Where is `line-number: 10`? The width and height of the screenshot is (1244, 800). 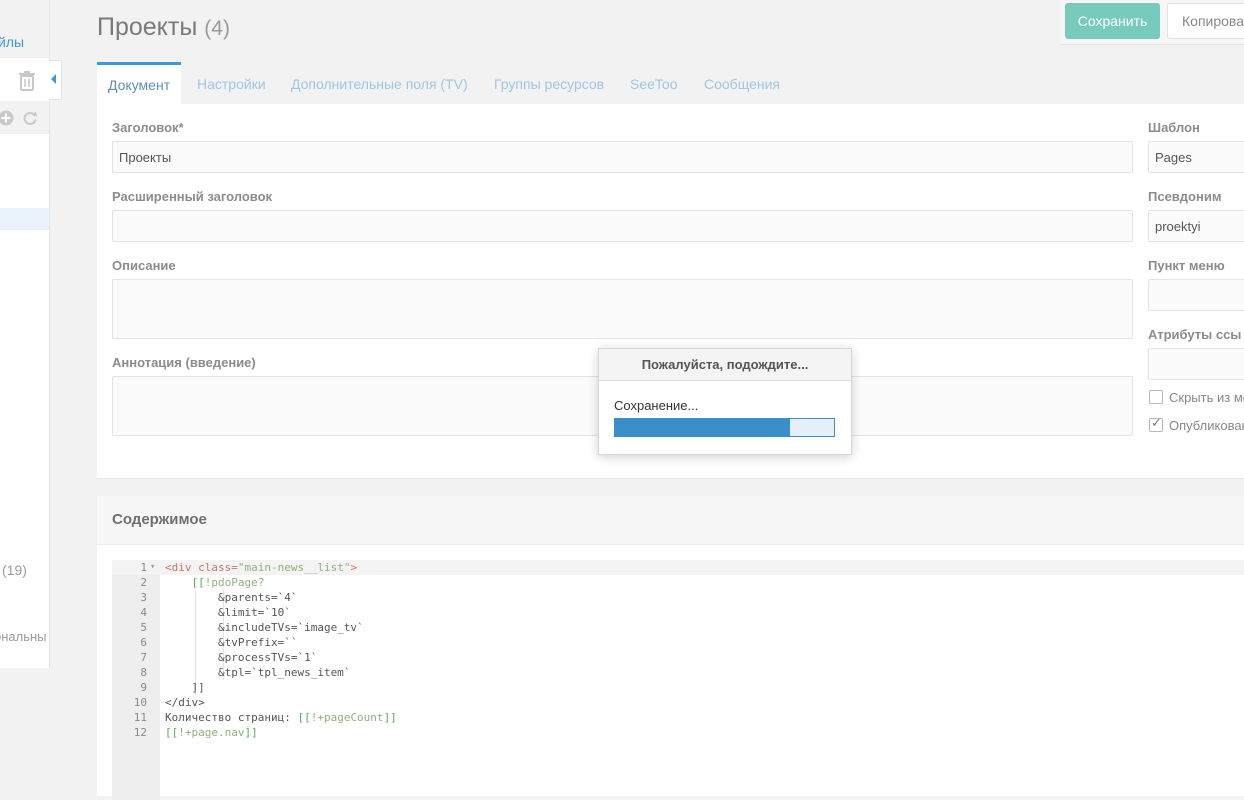 line-number: 10 is located at coordinates (140, 702).